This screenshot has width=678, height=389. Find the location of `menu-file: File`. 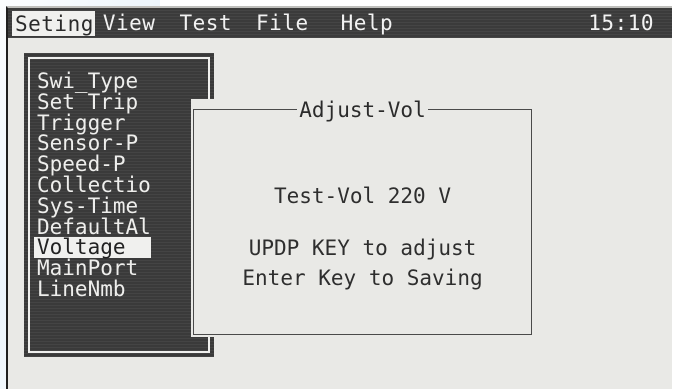

menu-file: File is located at coordinates (282, 23).